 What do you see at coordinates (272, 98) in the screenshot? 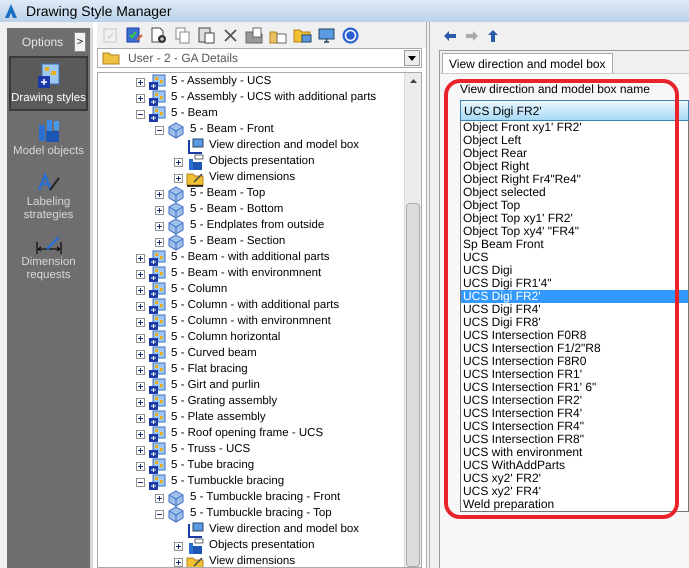
I see `tree-item: 5 - Assembly - UCS with additional parts` at bounding box center [272, 98].